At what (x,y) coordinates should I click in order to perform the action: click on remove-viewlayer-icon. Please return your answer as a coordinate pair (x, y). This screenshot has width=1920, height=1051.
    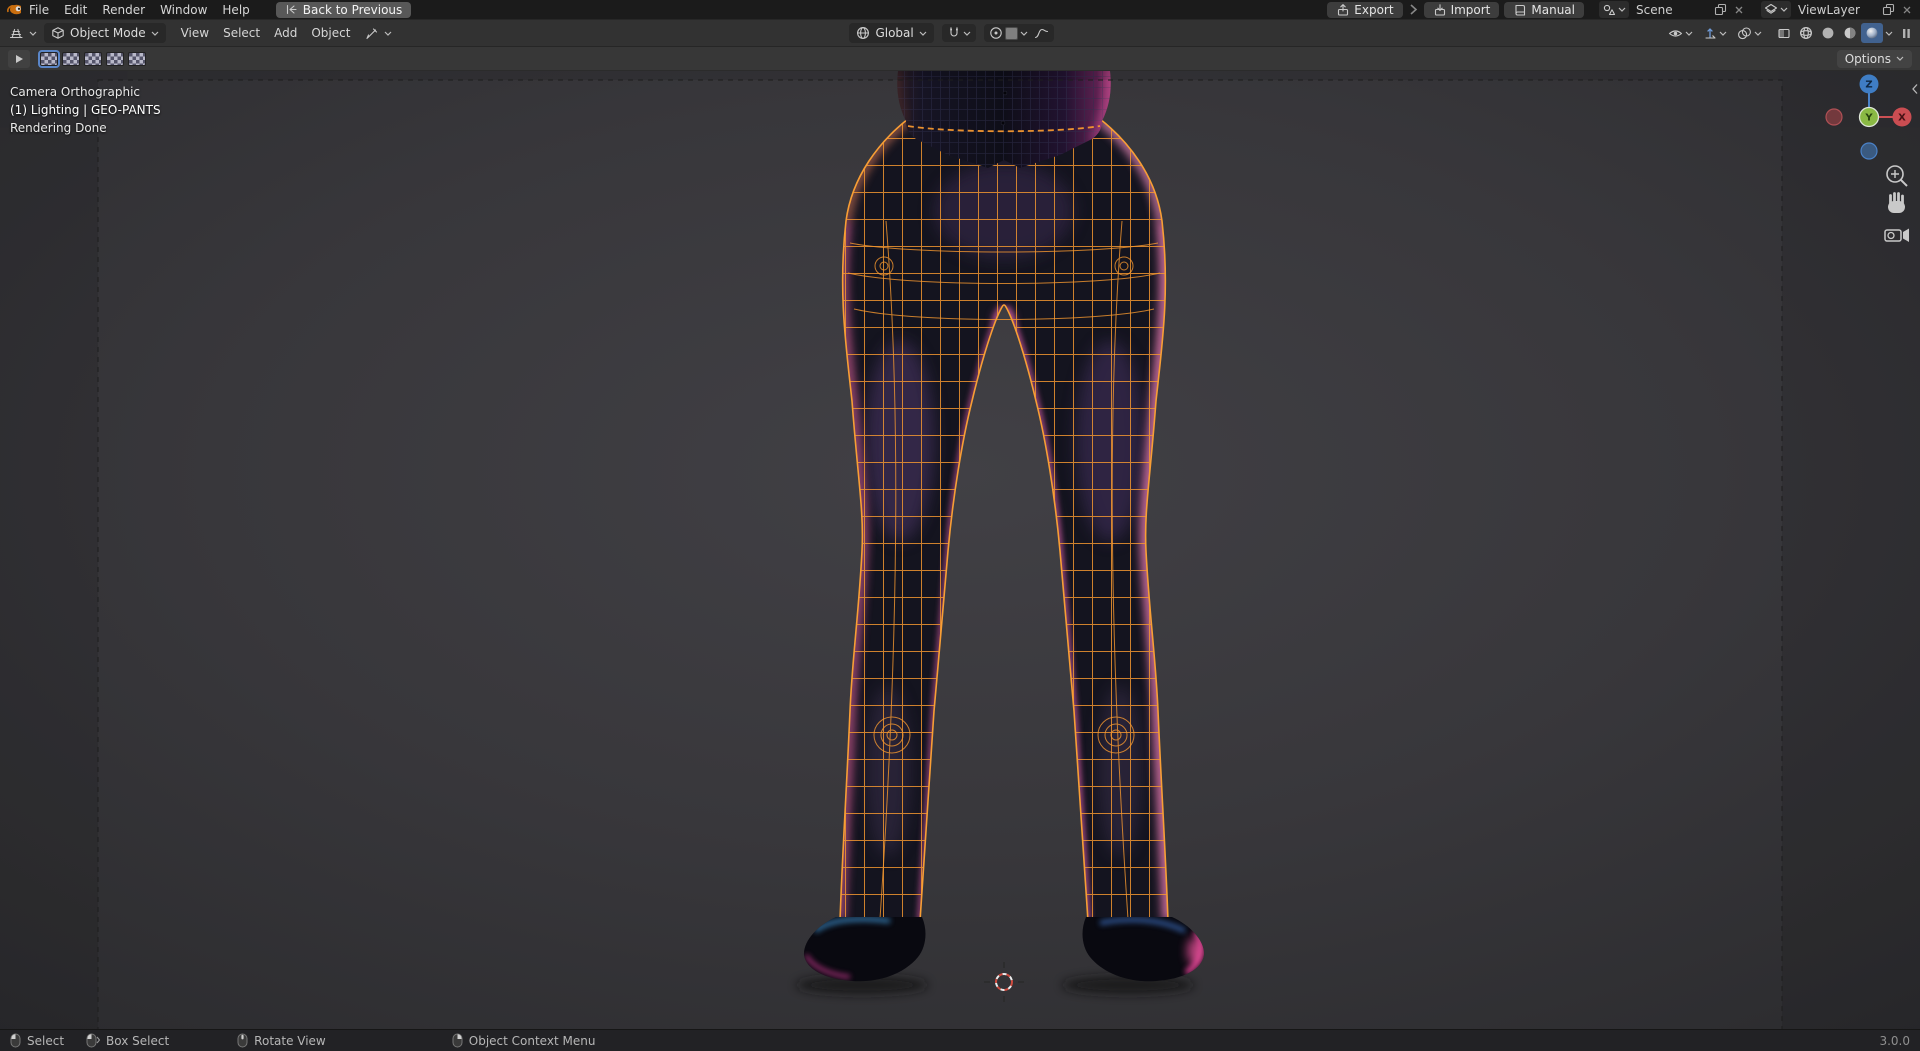
    Looking at the image, I should click on (1906, 10).